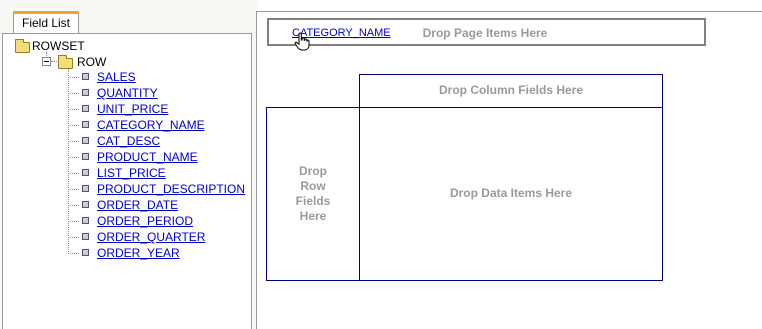 The width and height of the screenshot is (762, 329). I want to click on field-link-product-name: PRODUCT_NAME, so click(147, 157).